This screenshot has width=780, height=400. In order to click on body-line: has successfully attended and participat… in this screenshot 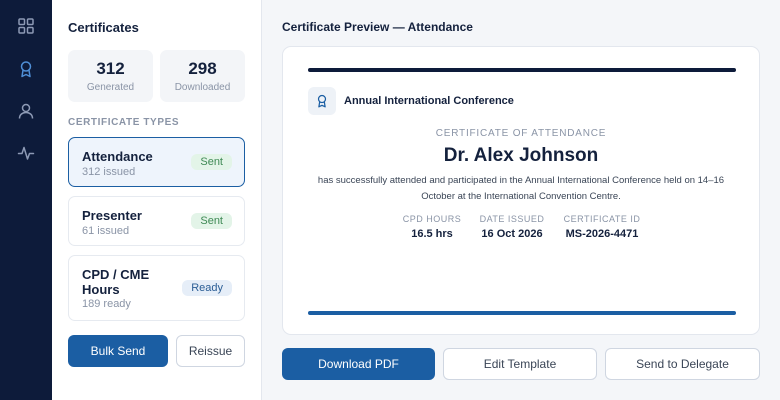, I will do `click(521, 180)`.